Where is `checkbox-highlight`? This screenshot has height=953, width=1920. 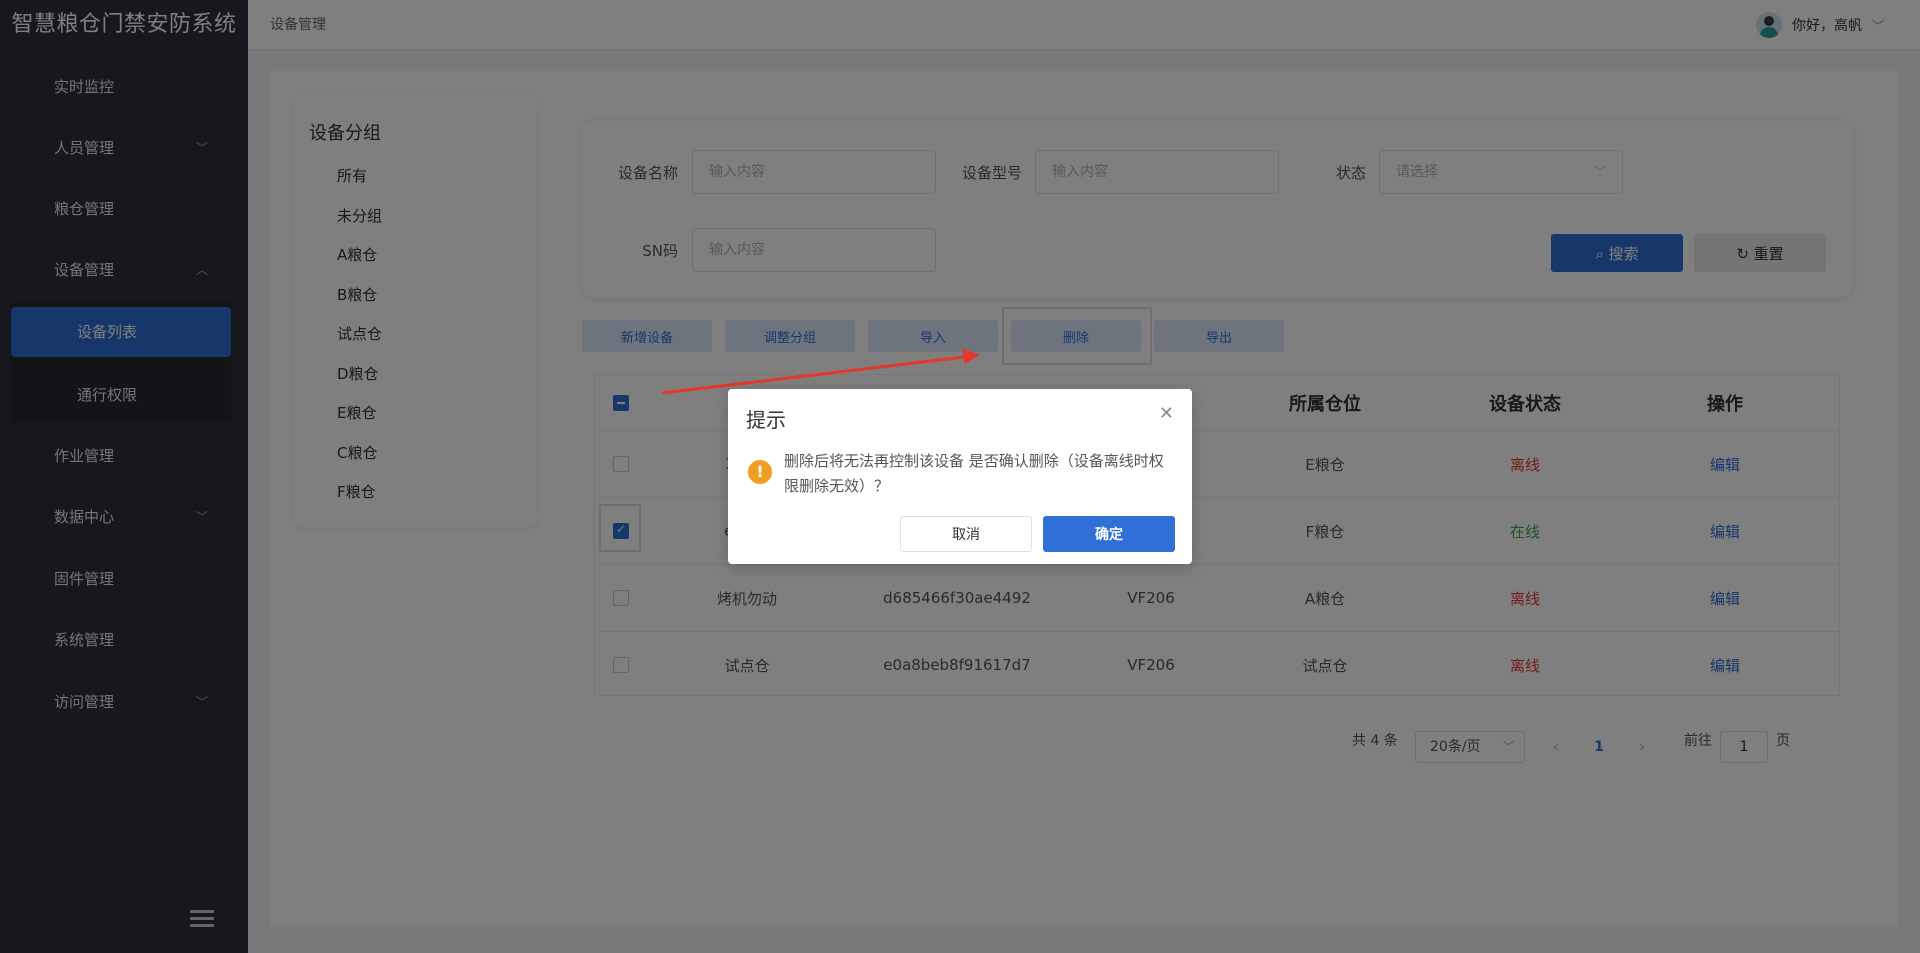 checkbox-highlight is located at coordinates (620, 528).